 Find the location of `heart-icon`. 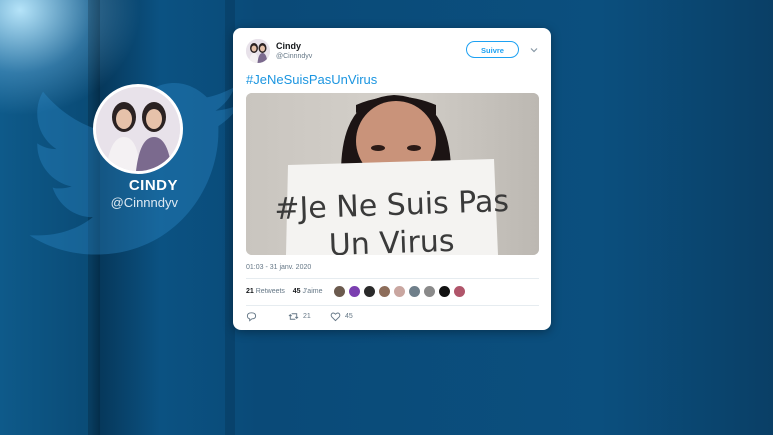

heart-icon is located at coordinates (335, 317).